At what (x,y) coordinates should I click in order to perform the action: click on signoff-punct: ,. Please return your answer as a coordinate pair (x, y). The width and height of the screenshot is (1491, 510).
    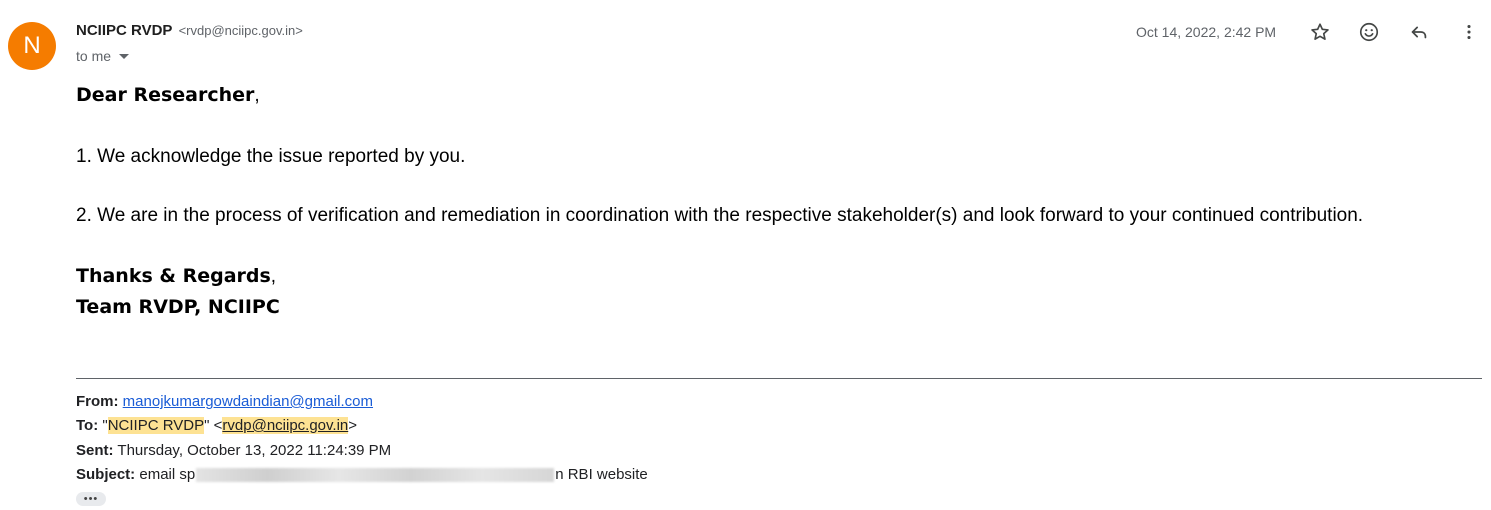
    Looking at the image, I should click on (273, 276).